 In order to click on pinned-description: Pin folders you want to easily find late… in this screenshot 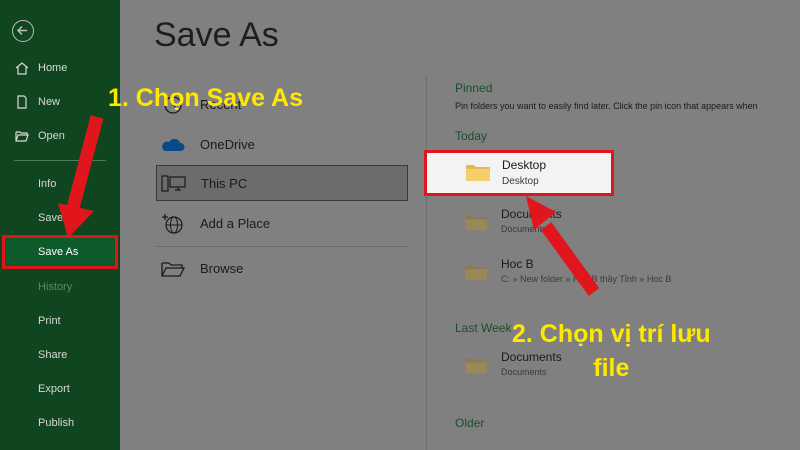, I will do `click(606, 106)`.